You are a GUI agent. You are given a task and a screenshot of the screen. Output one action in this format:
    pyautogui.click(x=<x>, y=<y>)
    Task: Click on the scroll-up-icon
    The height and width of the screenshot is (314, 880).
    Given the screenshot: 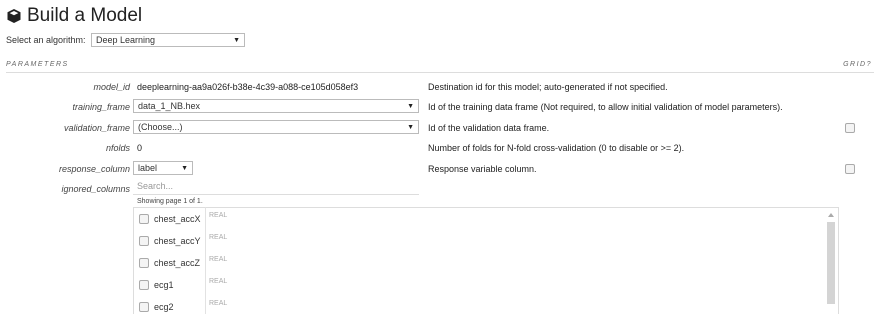 What is the action you would take?
    pyautogui.click(x=831, y=215)
    